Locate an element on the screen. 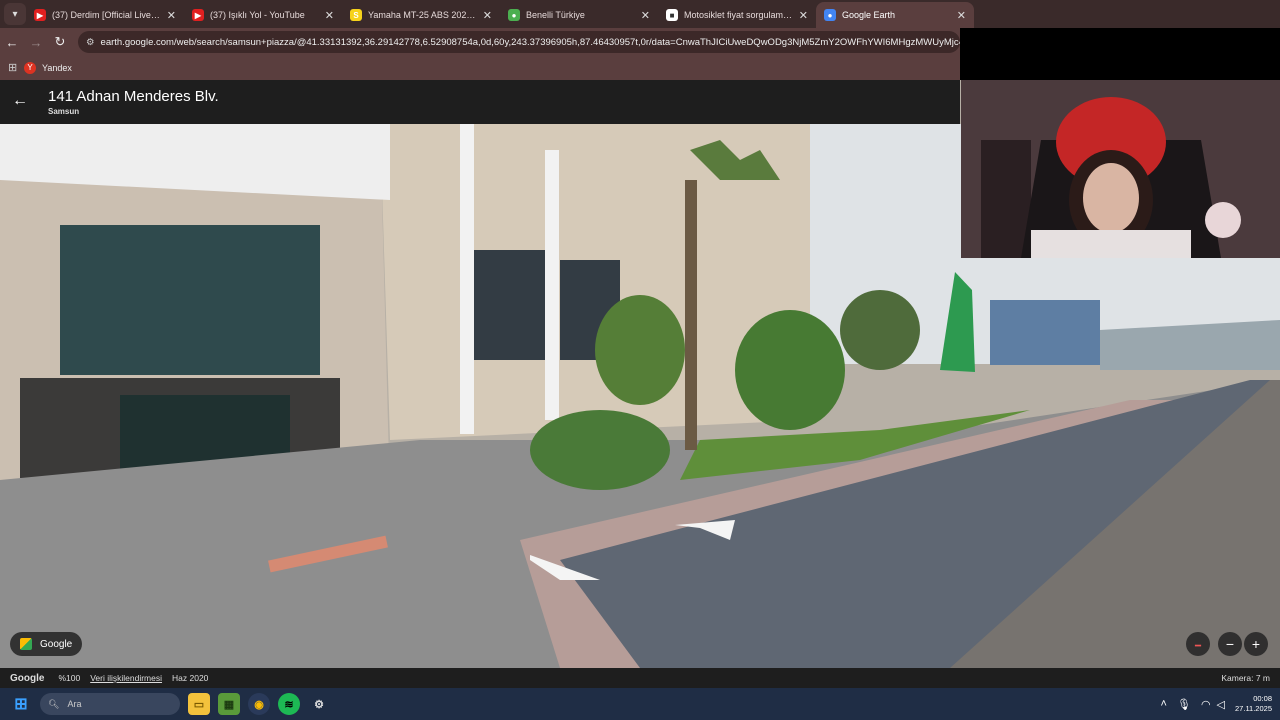 The width and height of the screenshot is (1280, 720). webcam-image is located at coordinates (1120, 169).